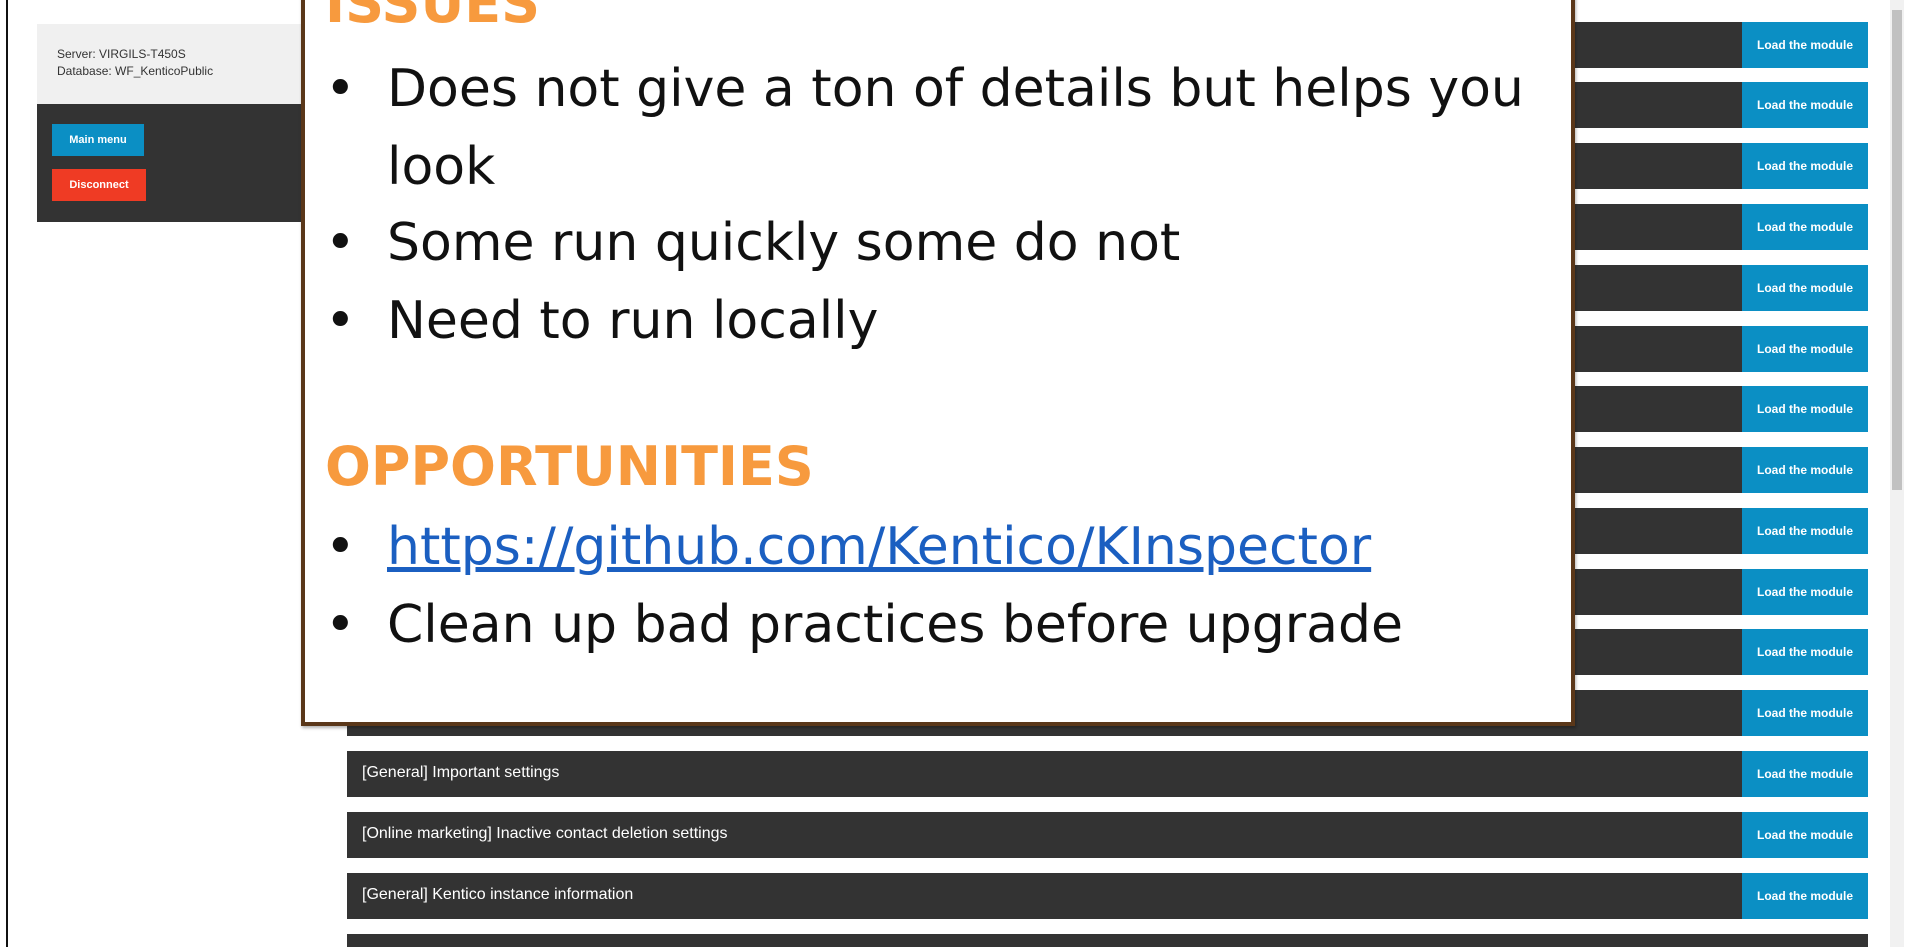 The height and width of the screenshot is (947, 1906). What do you see at coordinates (1107, 940) in the screenshot?
I see `module-row` at bounding box center [1107, 940].